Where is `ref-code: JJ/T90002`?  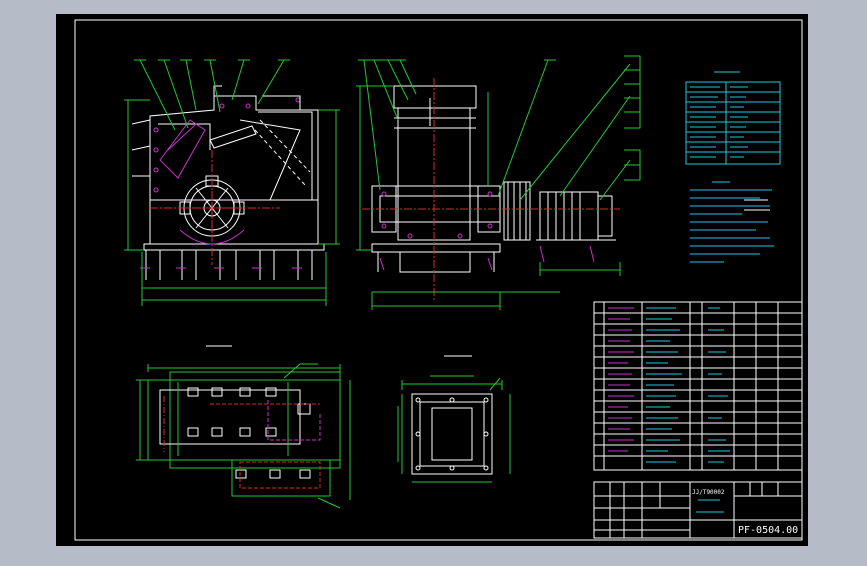
ref-code: JJ/T90002 is located at coordinates (708, 492).